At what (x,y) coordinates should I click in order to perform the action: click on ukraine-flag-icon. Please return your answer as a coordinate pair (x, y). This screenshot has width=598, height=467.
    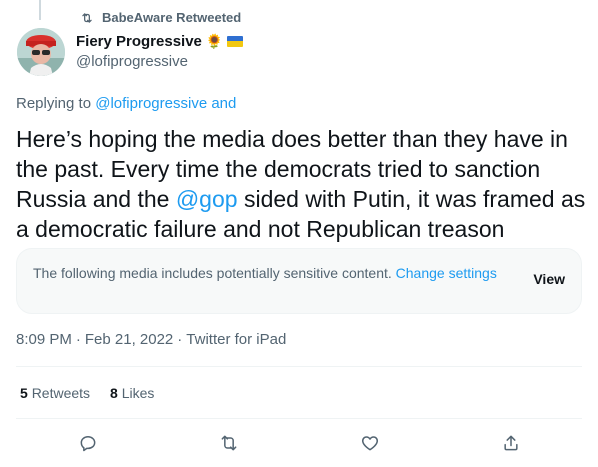
    Looking at the image, I should click on (235, 41).